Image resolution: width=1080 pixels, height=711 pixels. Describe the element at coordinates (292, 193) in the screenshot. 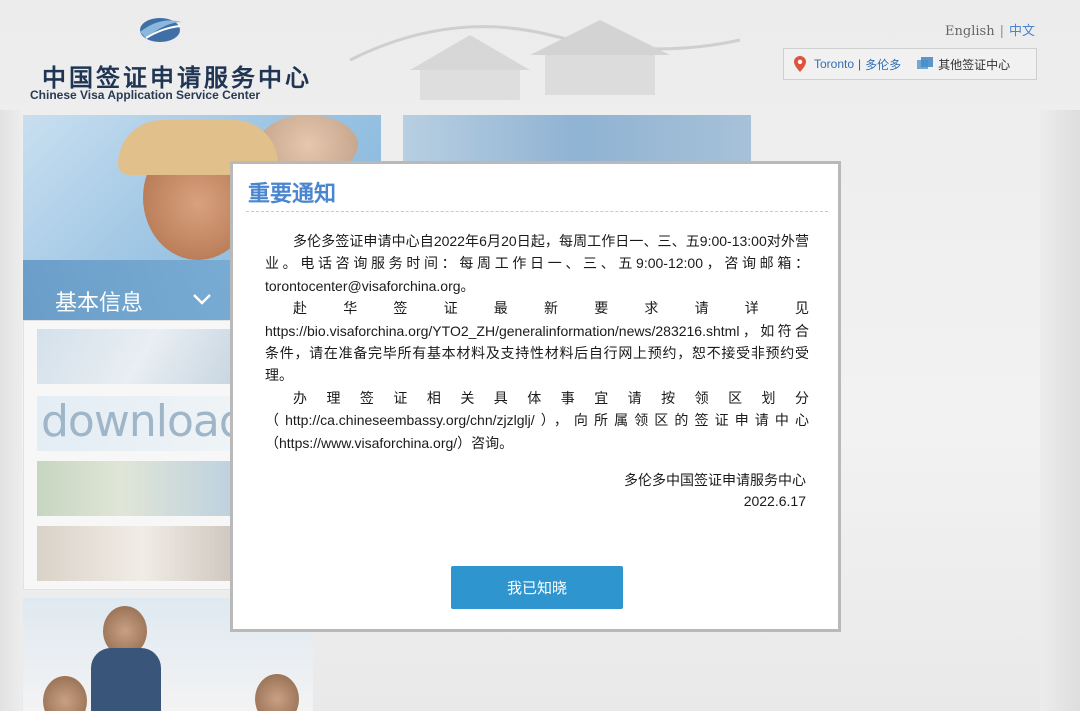

I see `notice-title: 重要通知` at that location.